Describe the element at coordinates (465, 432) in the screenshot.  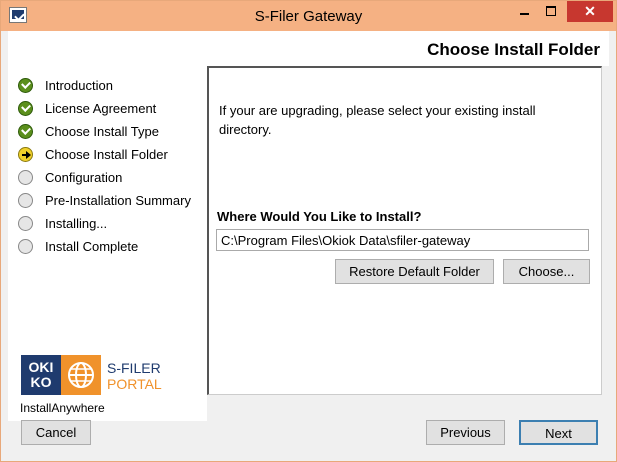
I see `previous-button: Previous` at that location.